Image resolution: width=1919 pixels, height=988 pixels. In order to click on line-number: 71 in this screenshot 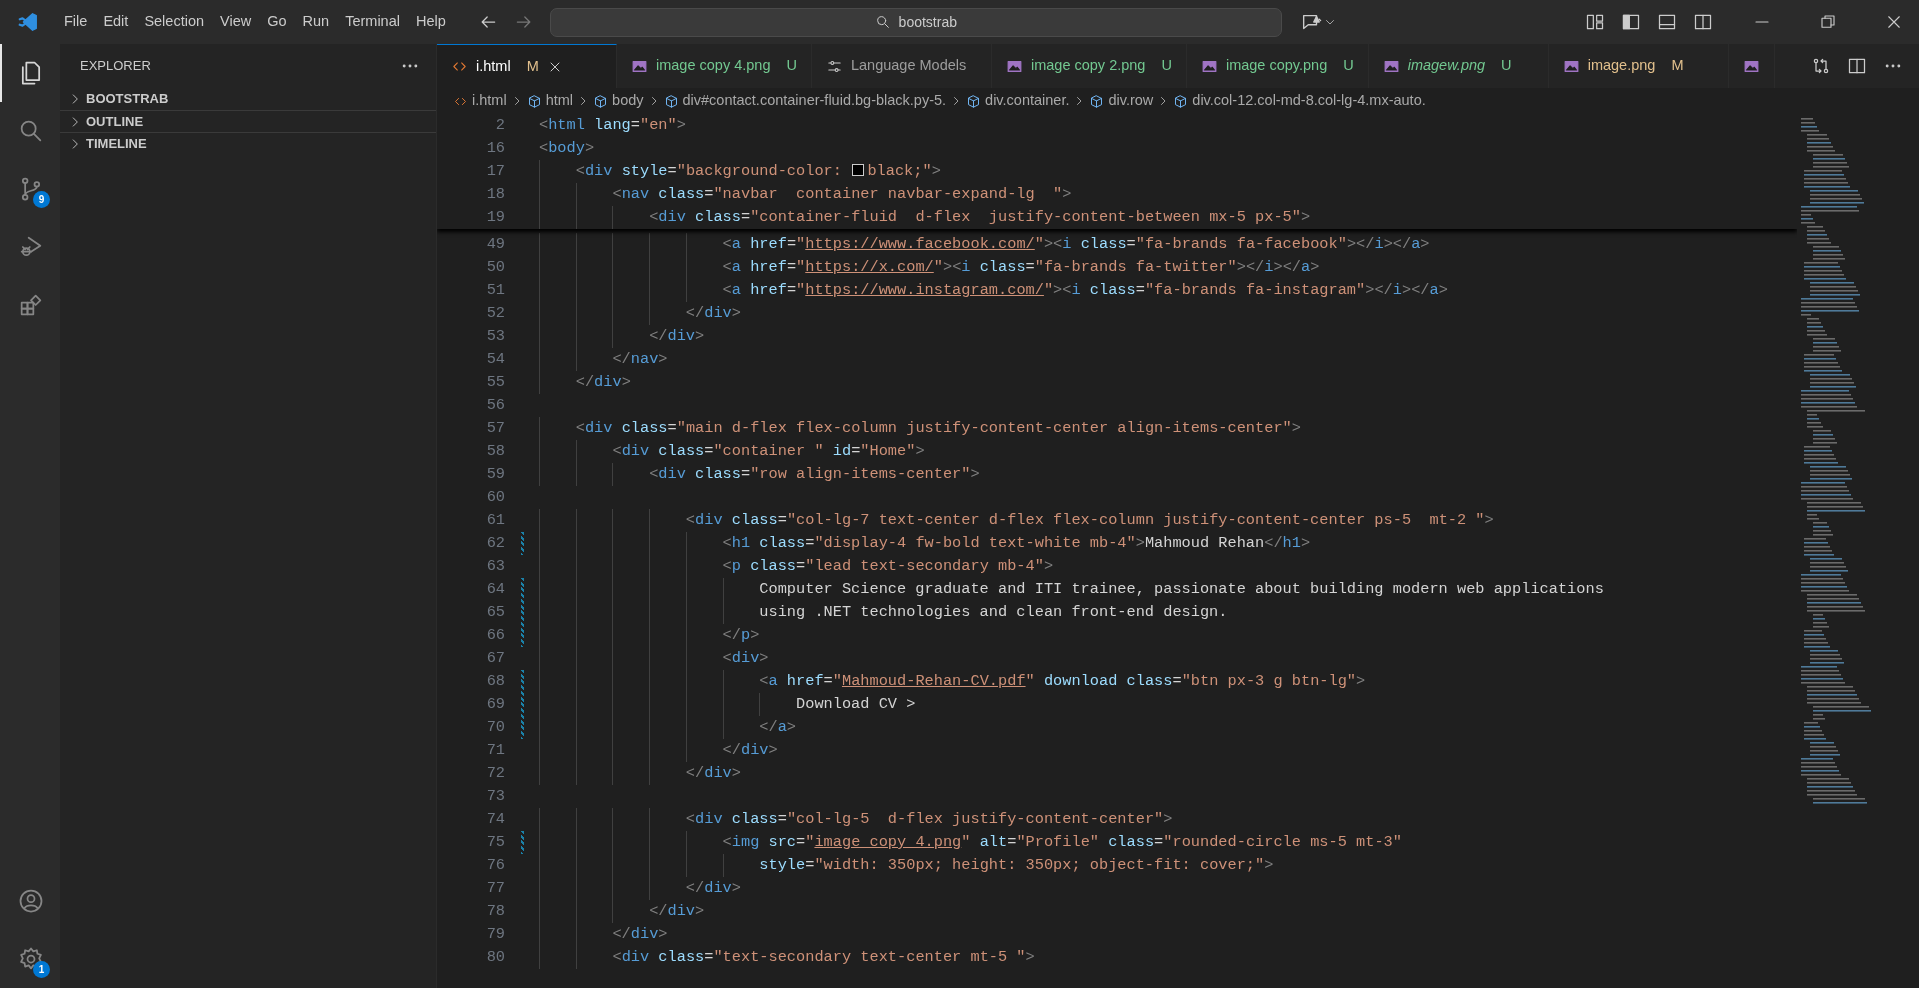, I will do `click(495, 750)`.